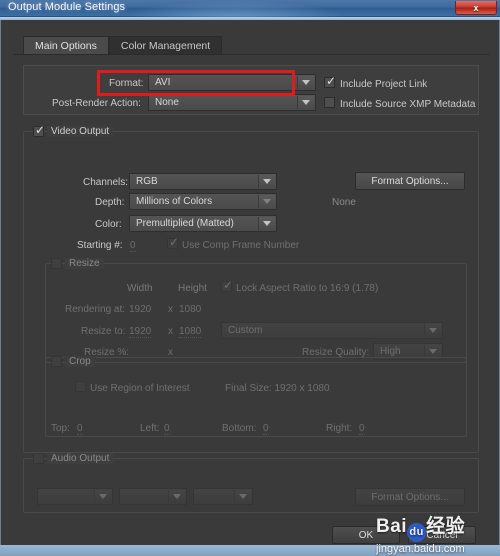 Image resolution: width=500 pixels, height=556 pixels. Describe the element at coordinates (80, 386) in the screenshot. I see `use-region-of-interest-checkbox` at that location.